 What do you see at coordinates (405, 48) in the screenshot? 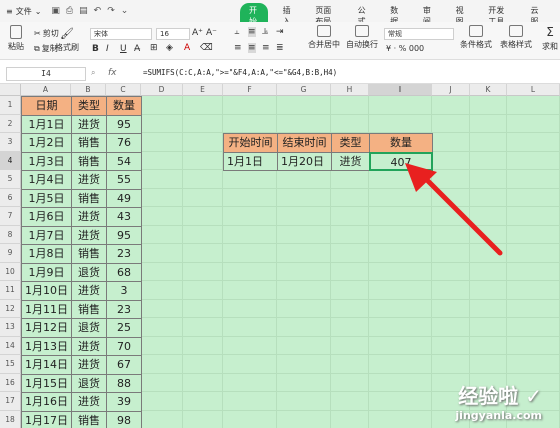
I see `currency-icon: ¥ · % 000` at bounding box center [405, 48].